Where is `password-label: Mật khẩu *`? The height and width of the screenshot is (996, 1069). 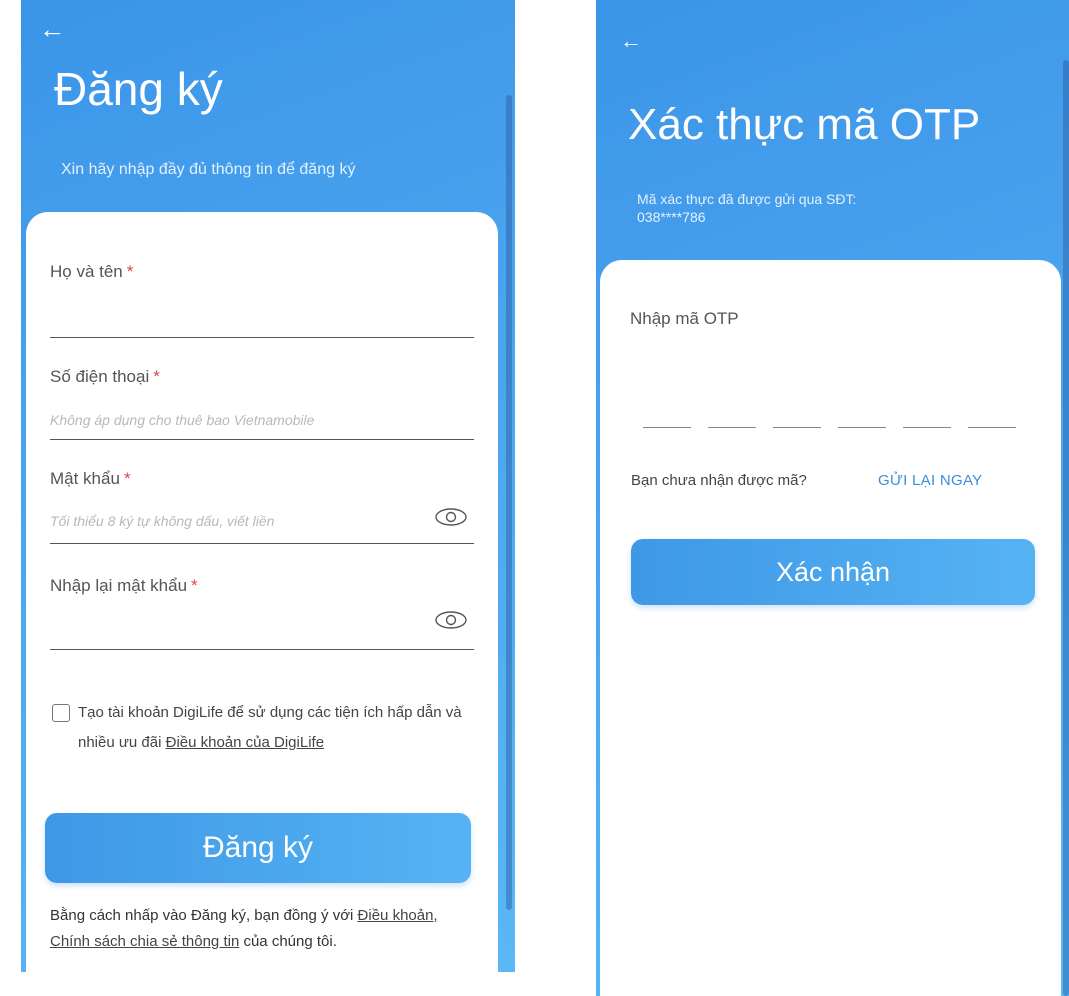
password-label: Mật khẩu * is located at coordinates (90, 478).